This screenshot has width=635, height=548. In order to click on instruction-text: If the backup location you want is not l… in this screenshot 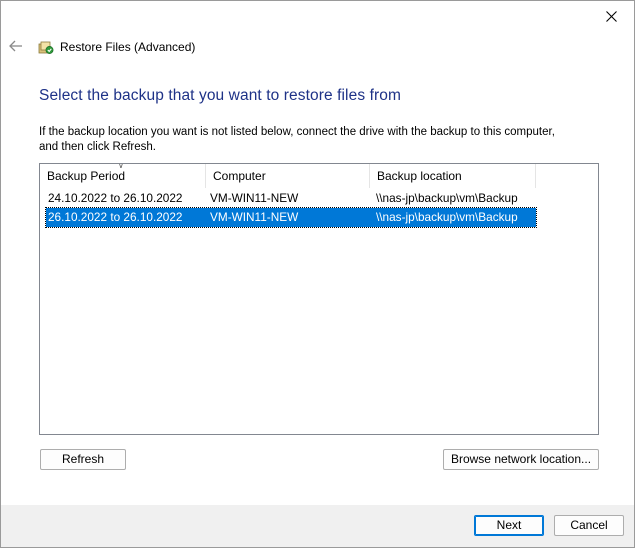, I will do `click(297, 139)`.